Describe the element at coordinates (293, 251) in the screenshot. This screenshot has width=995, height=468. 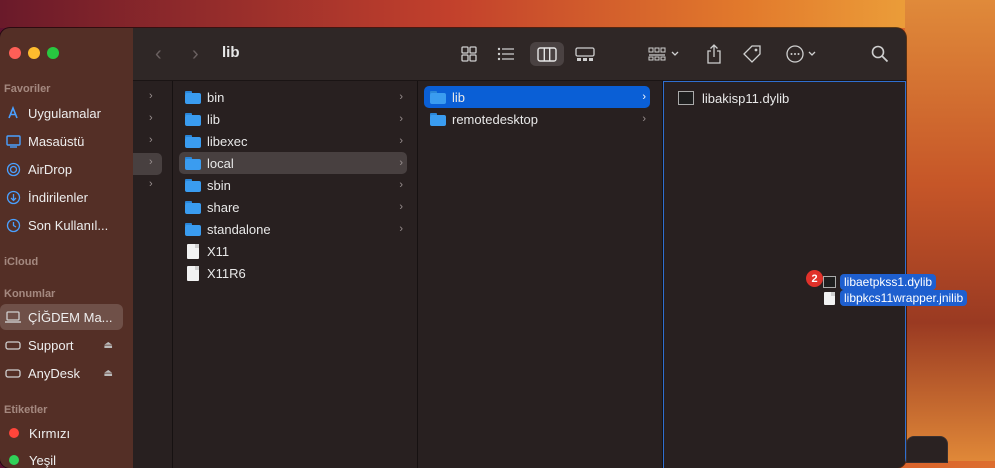
I see `list-item-alias: X11` at that location.